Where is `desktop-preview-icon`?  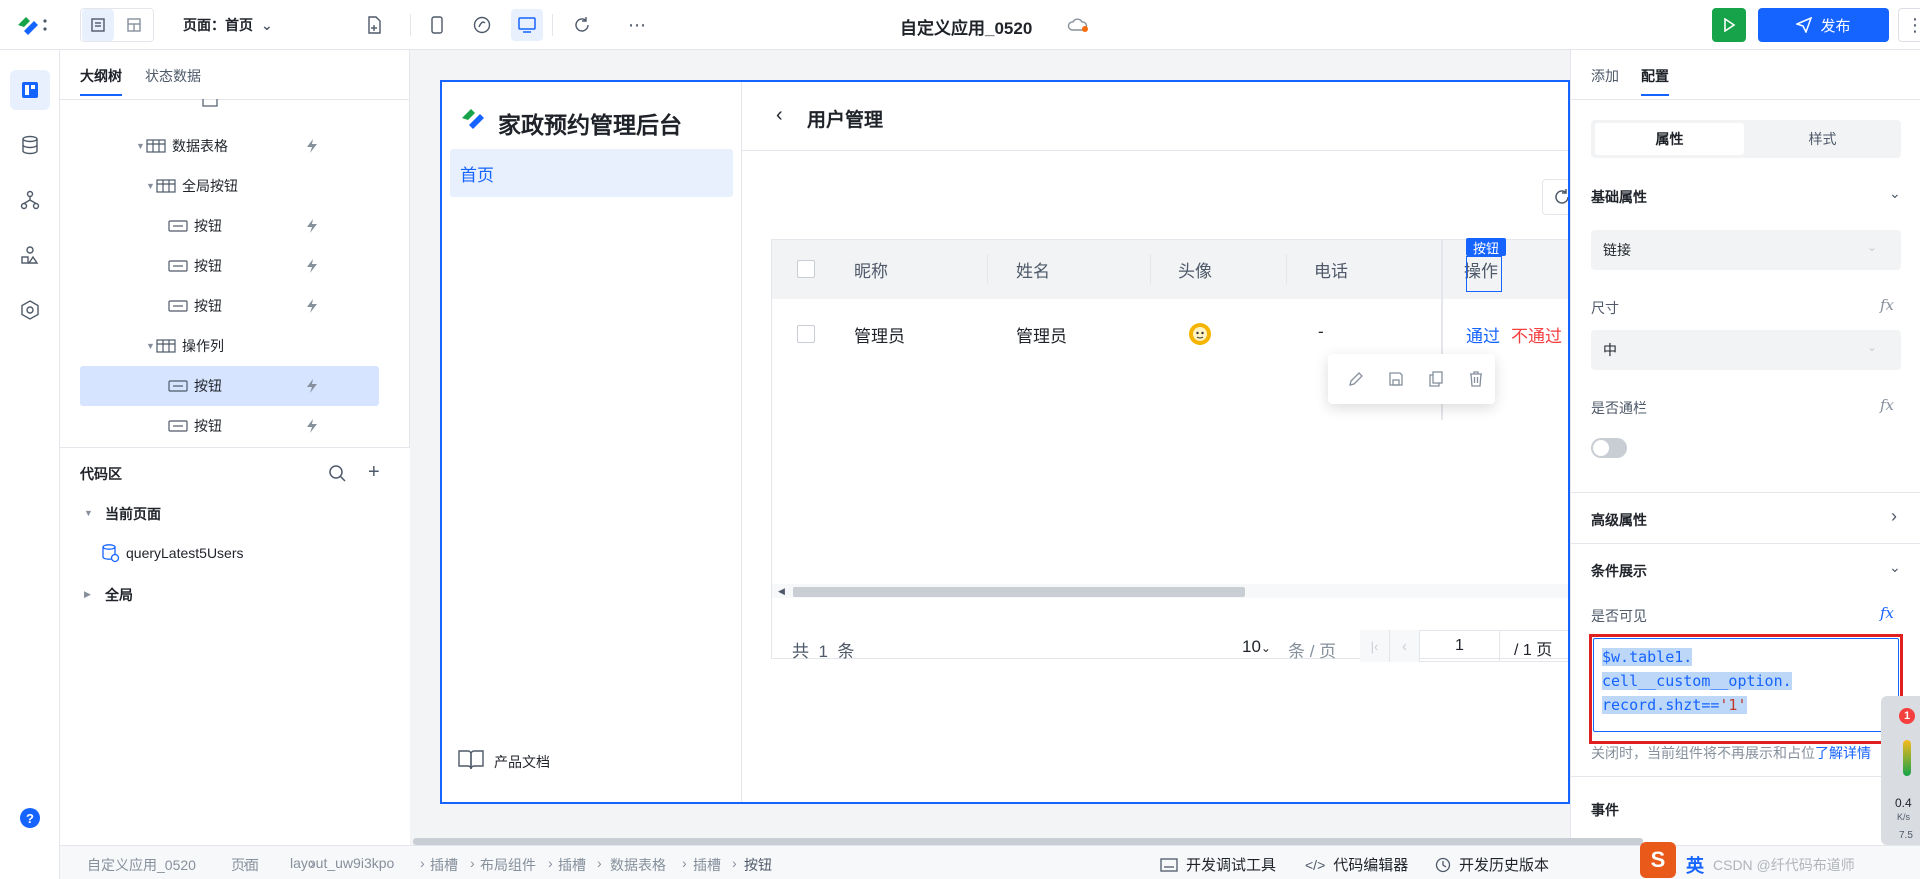
desktop-preview-icon is located at coordinates (527, 25).